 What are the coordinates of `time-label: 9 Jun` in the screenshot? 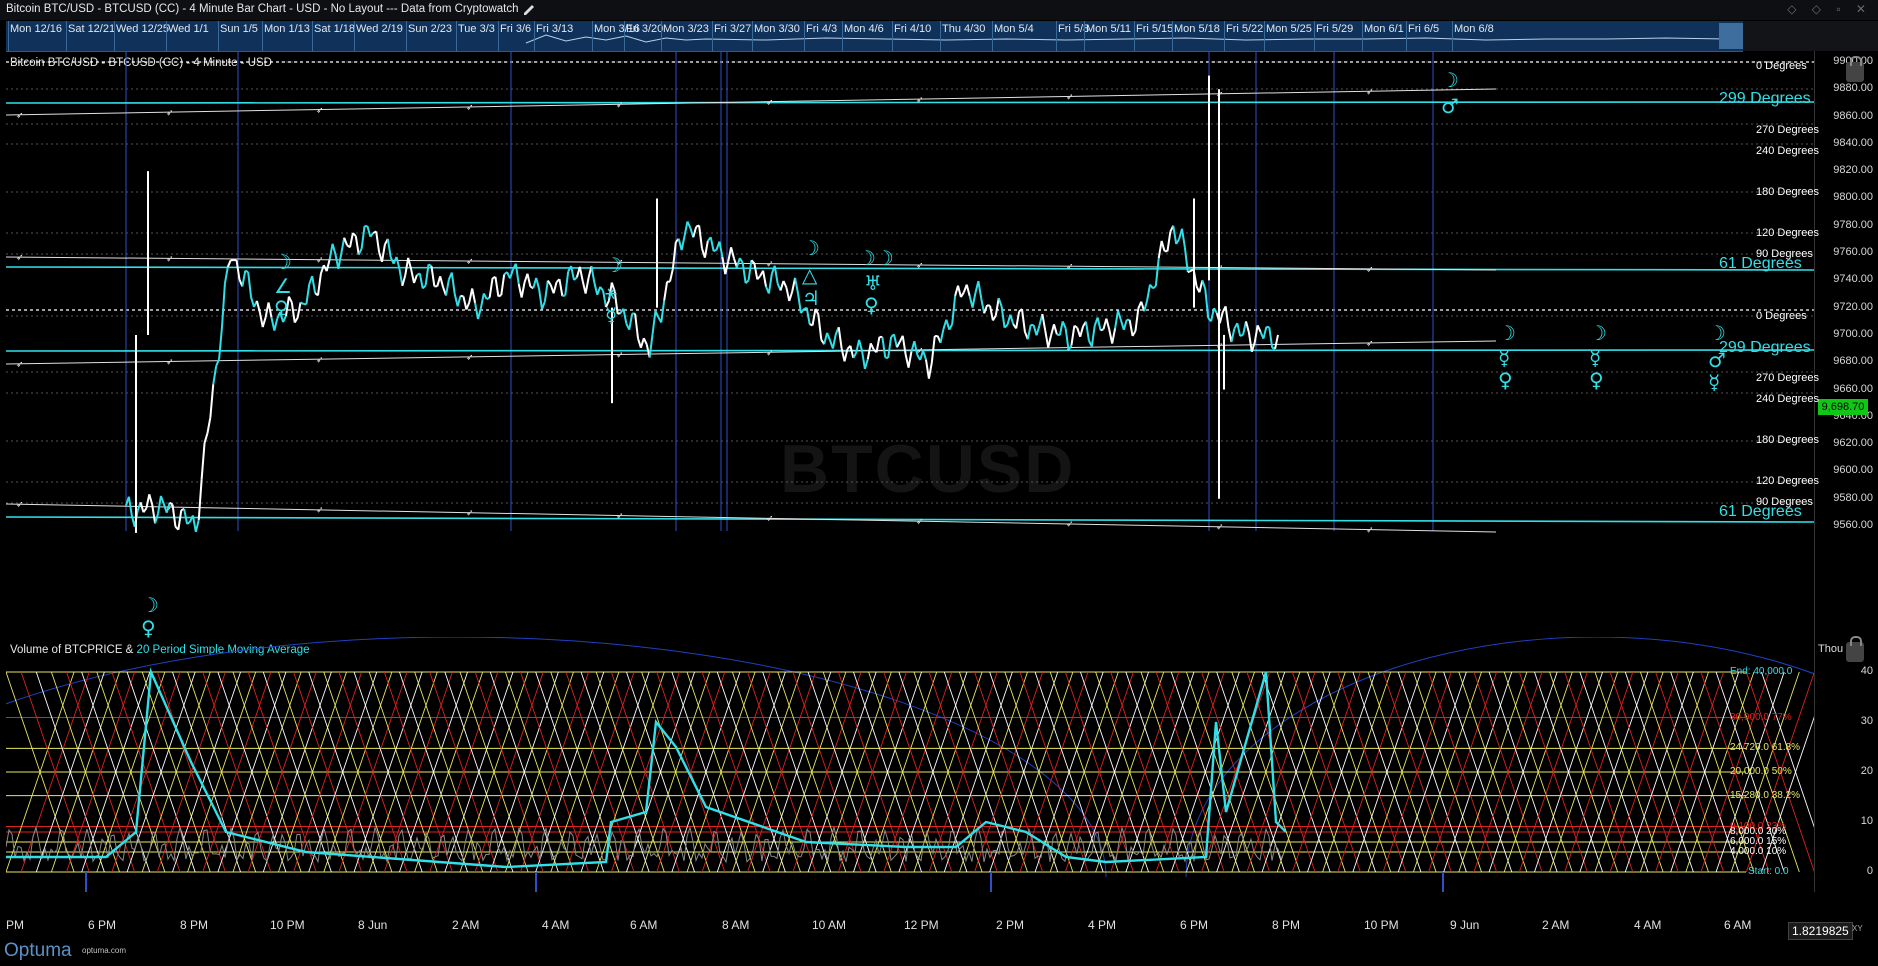 It's located at (1464, 925).